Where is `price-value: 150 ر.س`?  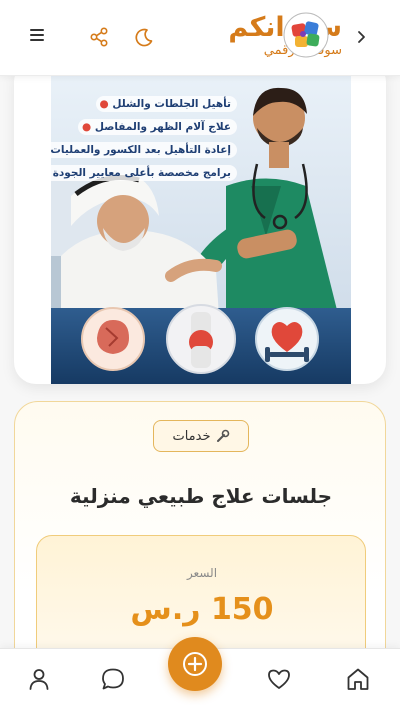
price-value: 150 ر.س is located at coordinates (202, 609).